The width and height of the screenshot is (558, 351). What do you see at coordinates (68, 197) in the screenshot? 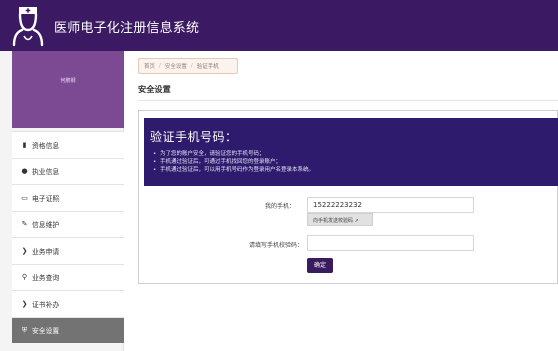
I see `sidebar-item-e-license: ▭ 电子证照` at bounding box center [68, 197].